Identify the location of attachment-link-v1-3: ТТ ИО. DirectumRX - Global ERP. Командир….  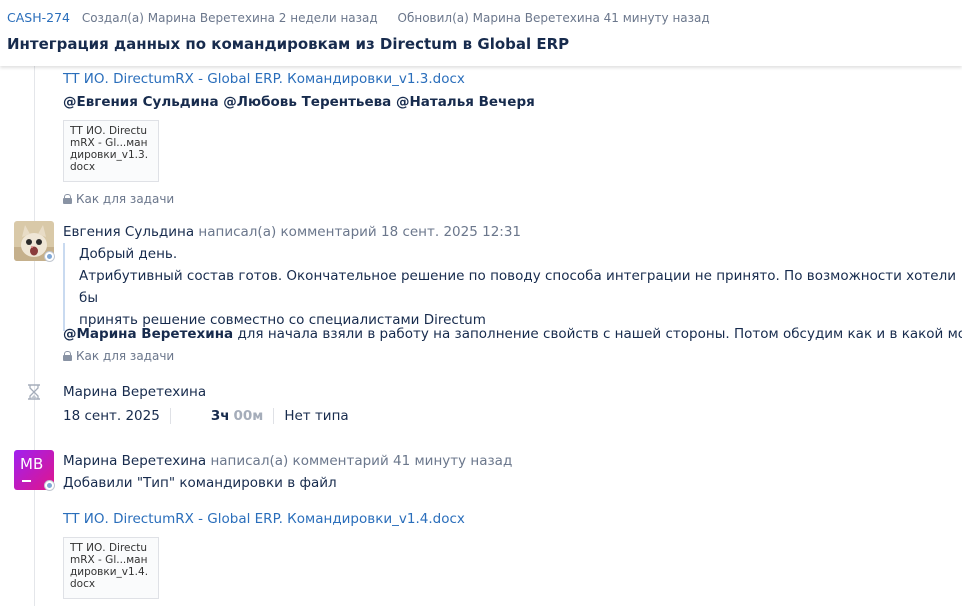
(264, 79).